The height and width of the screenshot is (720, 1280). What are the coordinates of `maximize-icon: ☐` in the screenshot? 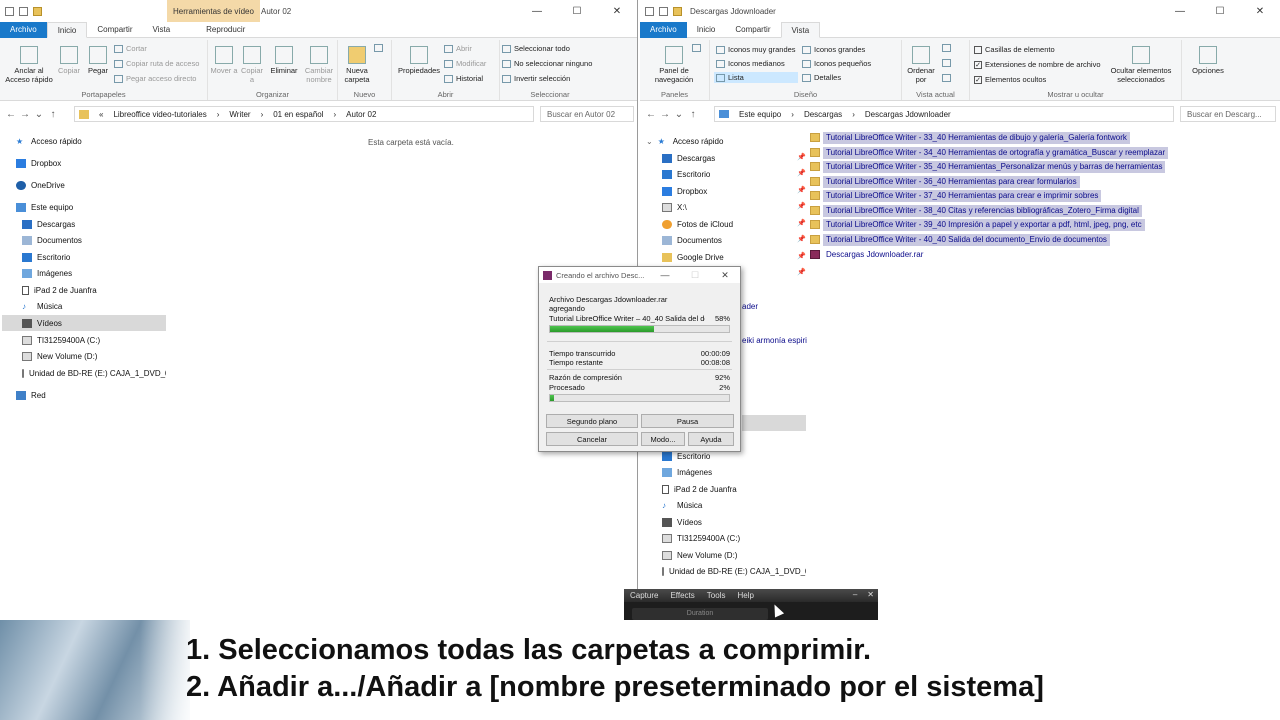 It's located at (577, 11).